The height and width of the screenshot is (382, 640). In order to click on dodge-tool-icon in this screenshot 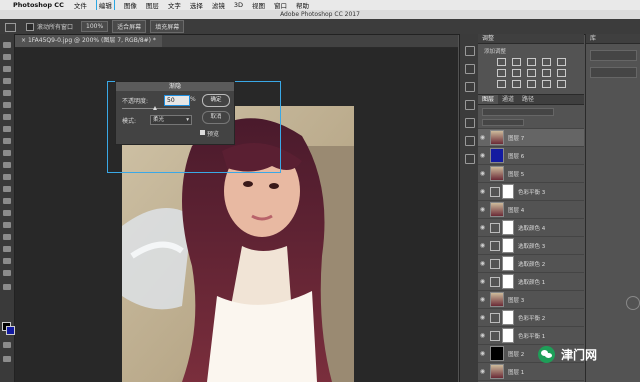, I will do `click(7, 201)`.